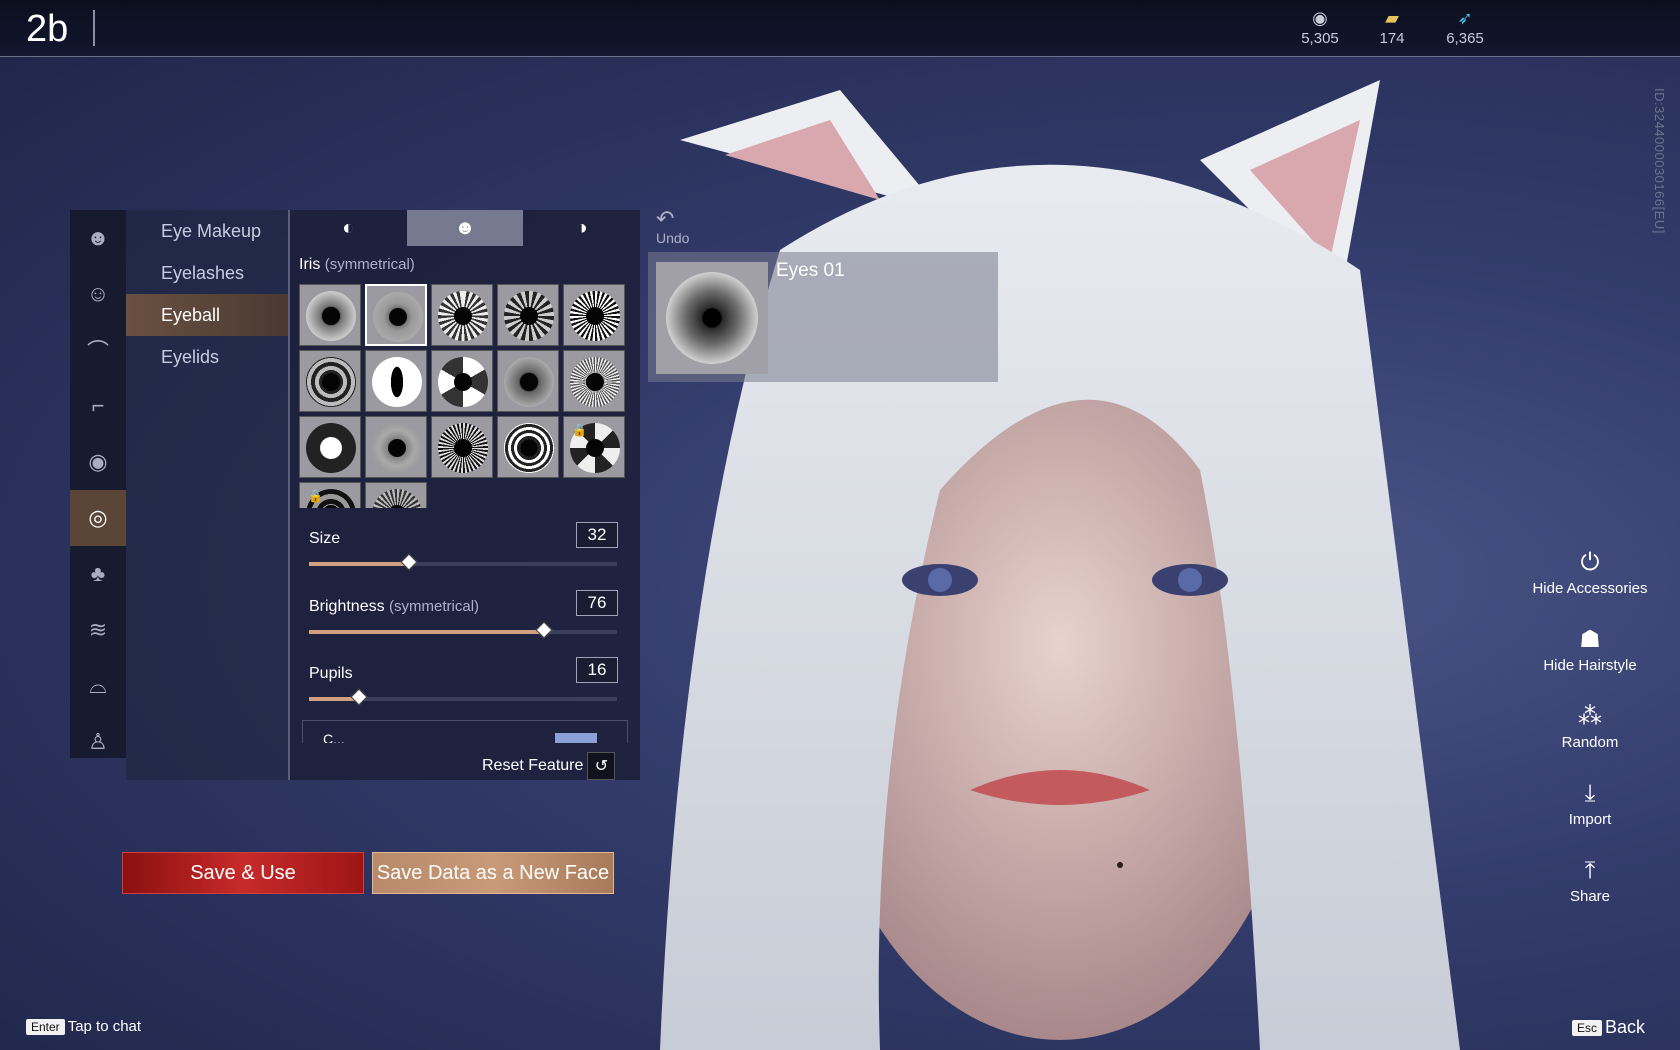  I want to click on eyebrow-icon: ⌒, so click(98, 350).